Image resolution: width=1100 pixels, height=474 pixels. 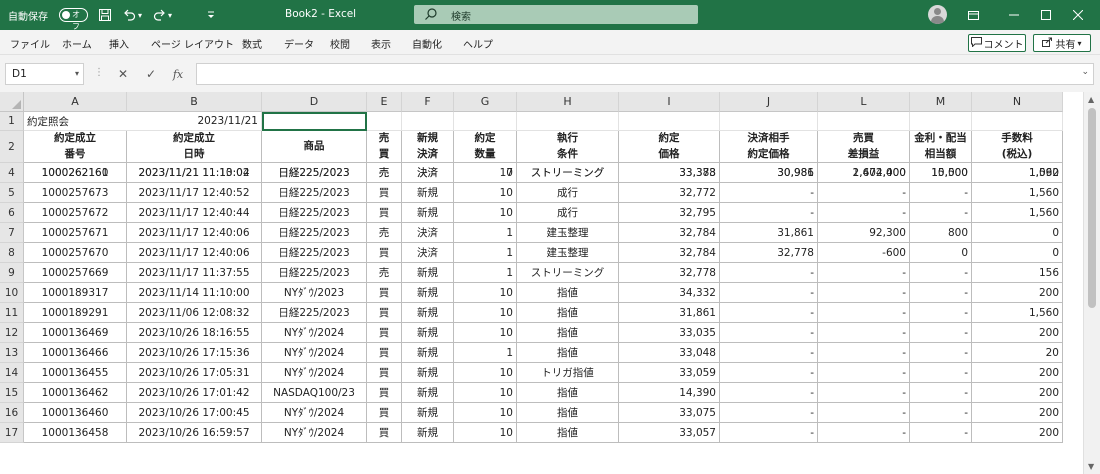 I want to click on cell-g9: 1, so click(x=485, y=273).